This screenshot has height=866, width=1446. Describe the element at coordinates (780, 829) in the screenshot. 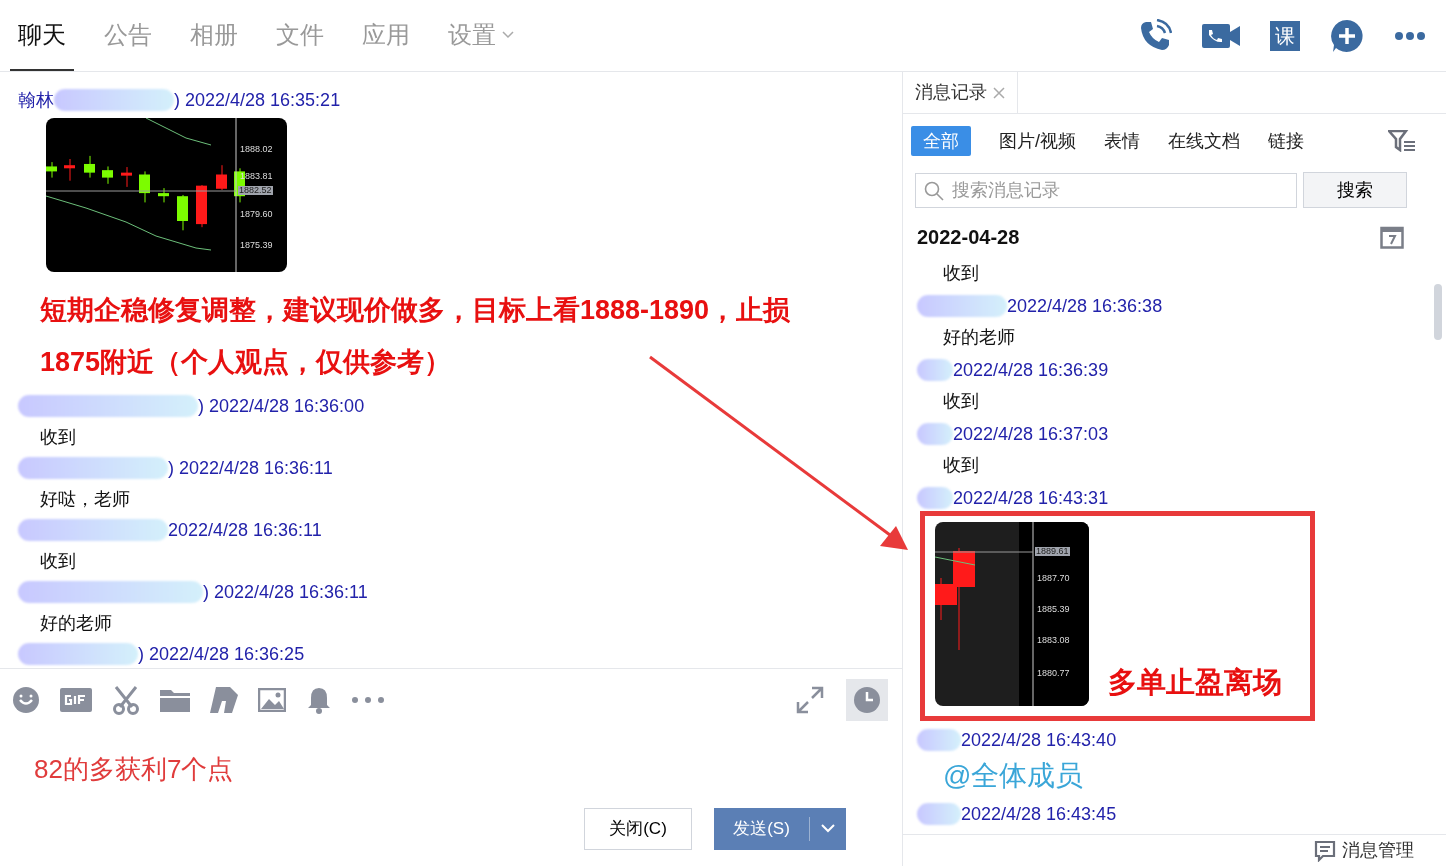

I see `send-button: 发送(S)` at that location.